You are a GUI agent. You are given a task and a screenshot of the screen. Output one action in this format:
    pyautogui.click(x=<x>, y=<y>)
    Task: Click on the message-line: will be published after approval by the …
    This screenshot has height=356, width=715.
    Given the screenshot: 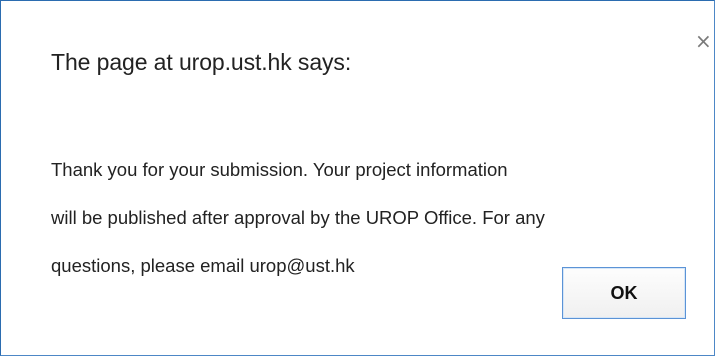 What is the action you would take?
    pyautogui.click(x=298, y=217)
    